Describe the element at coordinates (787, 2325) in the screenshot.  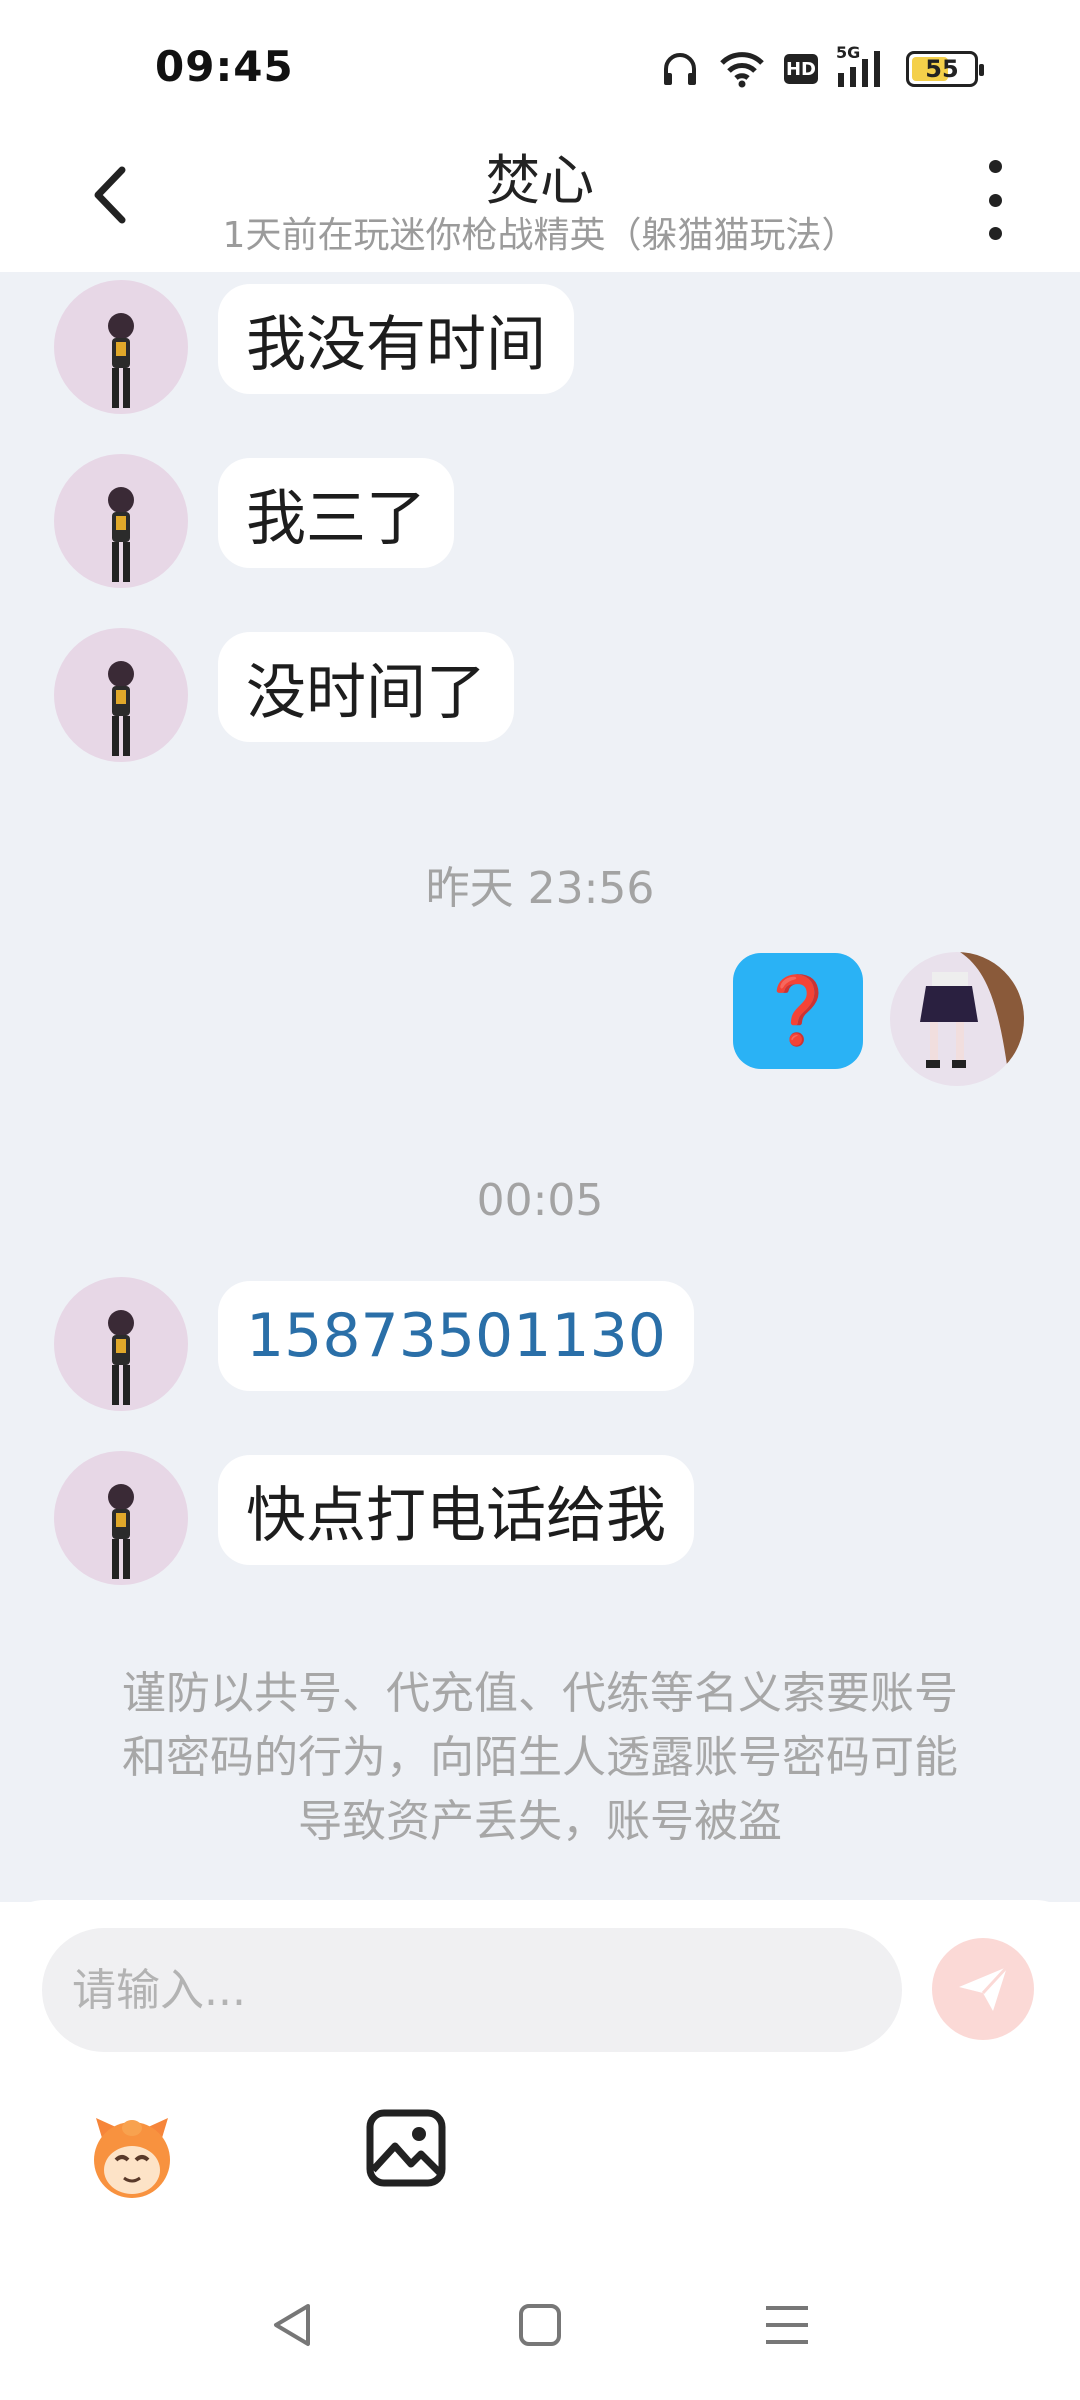
I see `nav-menu-icon` at that location.